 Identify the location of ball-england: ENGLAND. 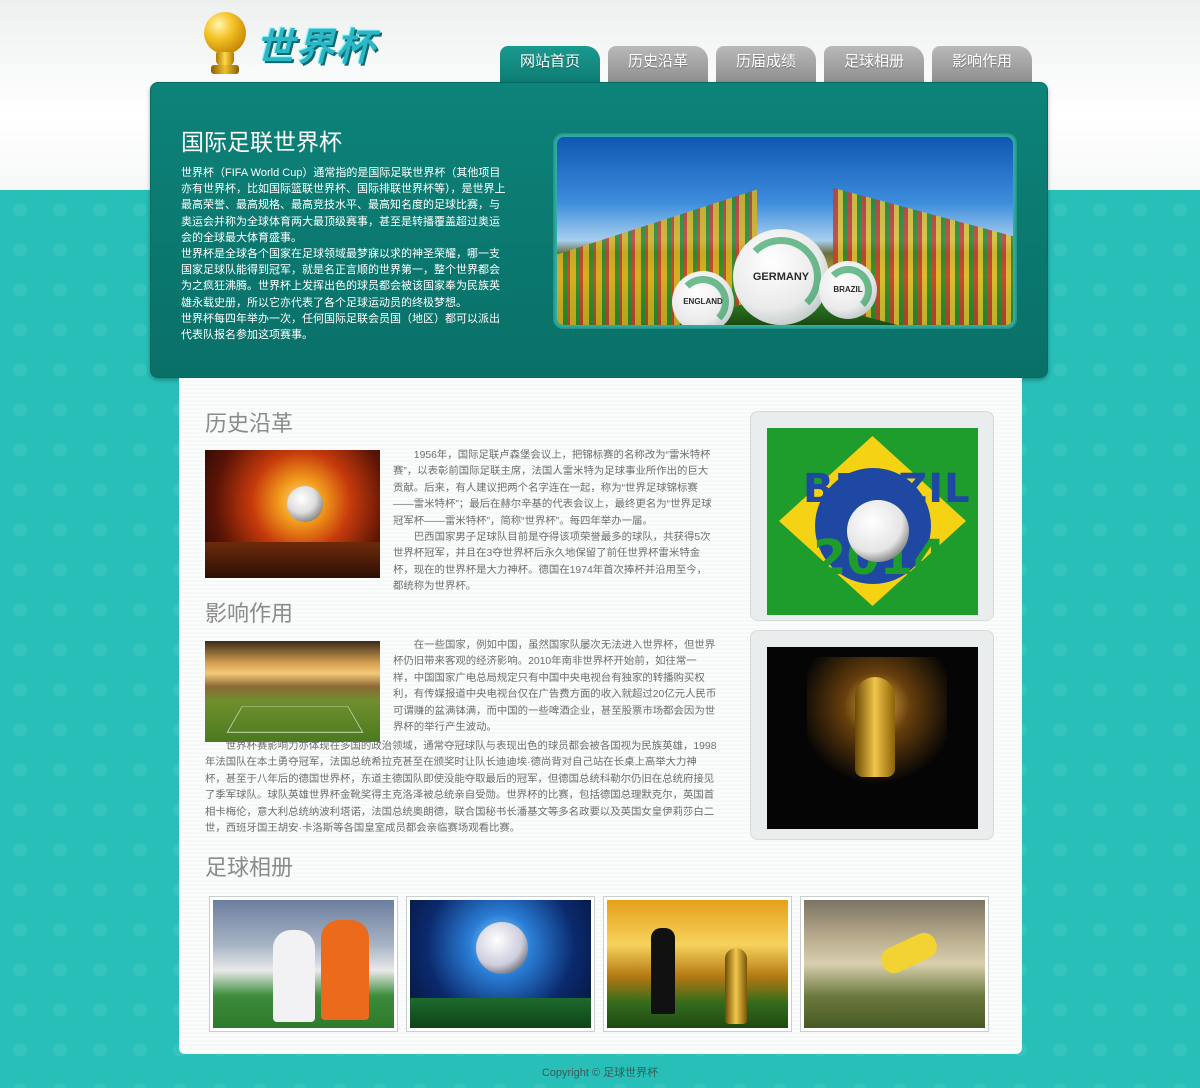
(703, 298).